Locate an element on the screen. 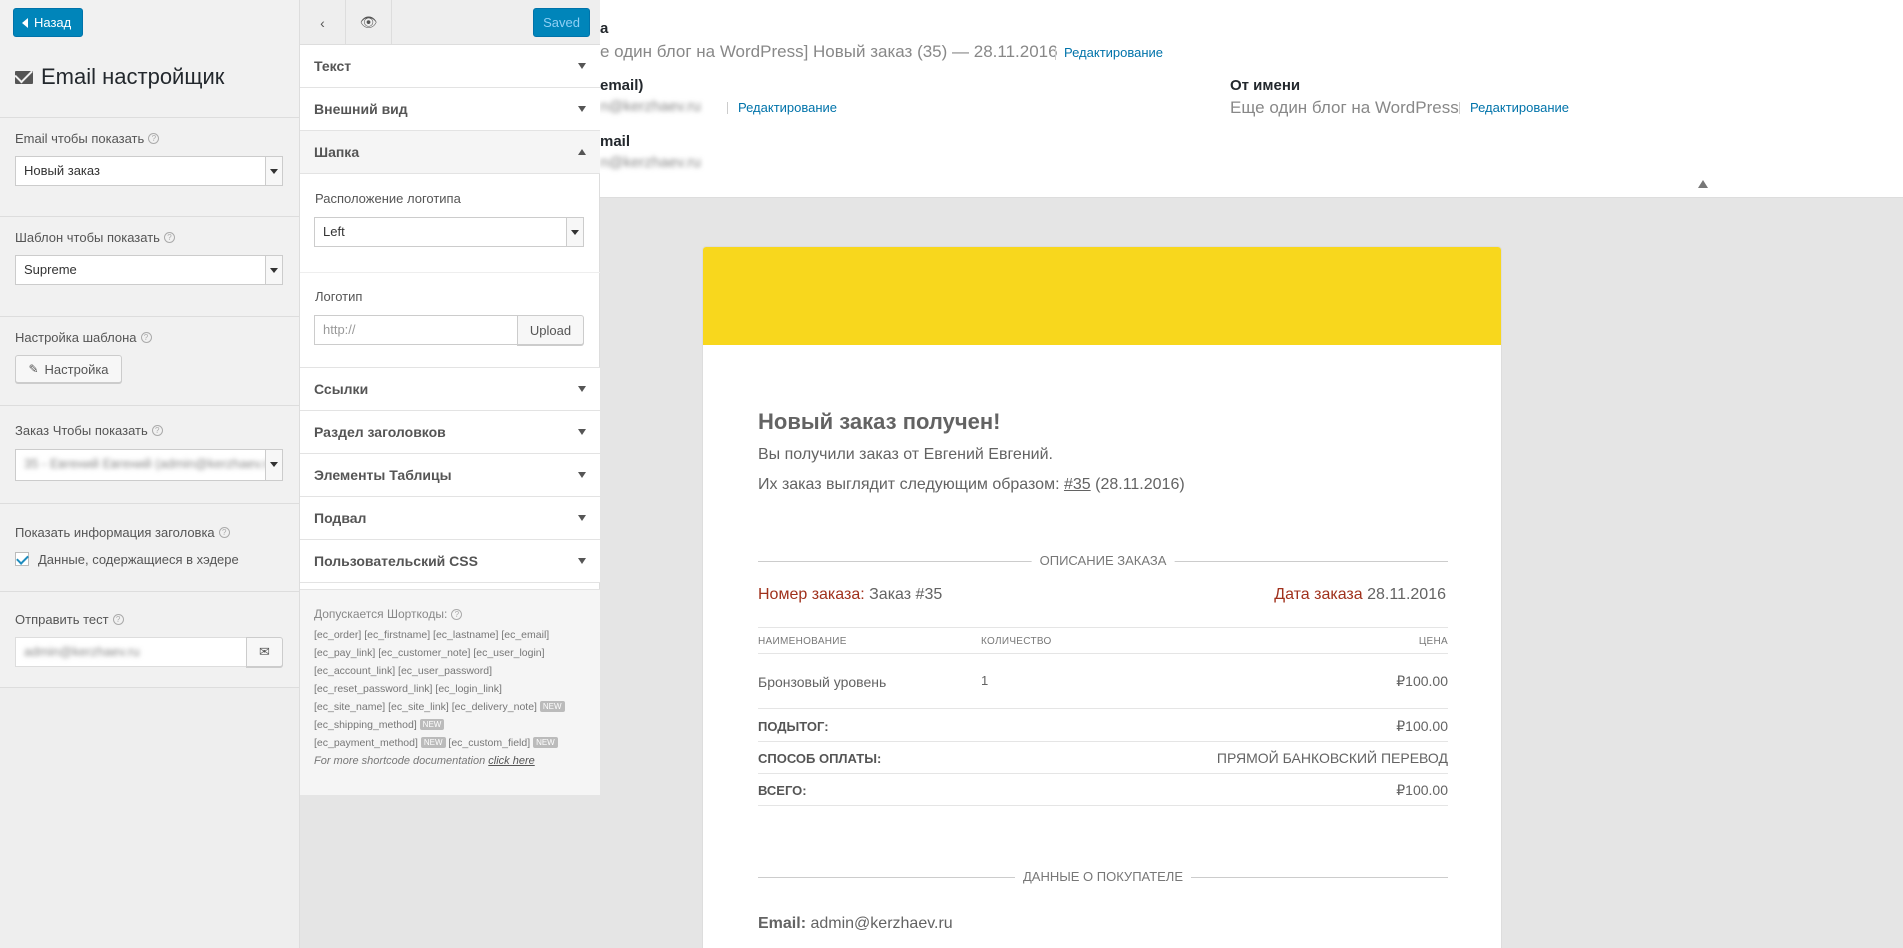  email-to-show-select: Новый заказ is located at coordinates (149, 171).